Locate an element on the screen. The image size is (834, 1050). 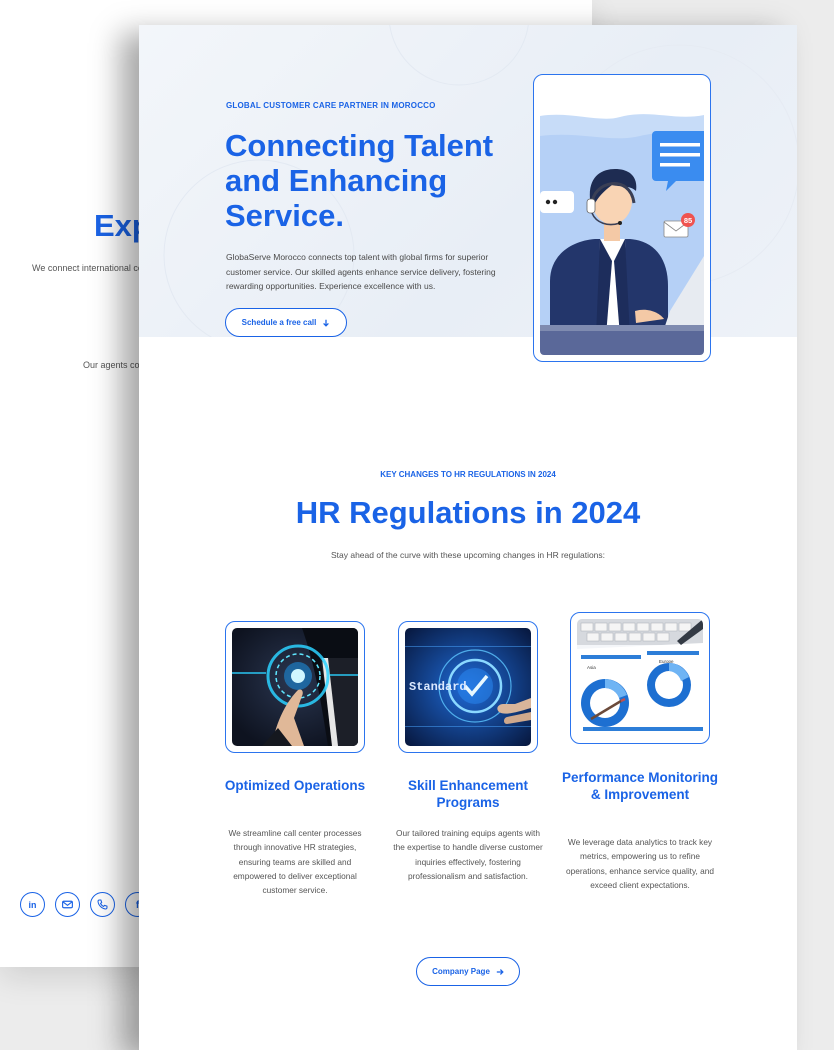
company-page-button: Company Page is located at coordinates (468, 971).